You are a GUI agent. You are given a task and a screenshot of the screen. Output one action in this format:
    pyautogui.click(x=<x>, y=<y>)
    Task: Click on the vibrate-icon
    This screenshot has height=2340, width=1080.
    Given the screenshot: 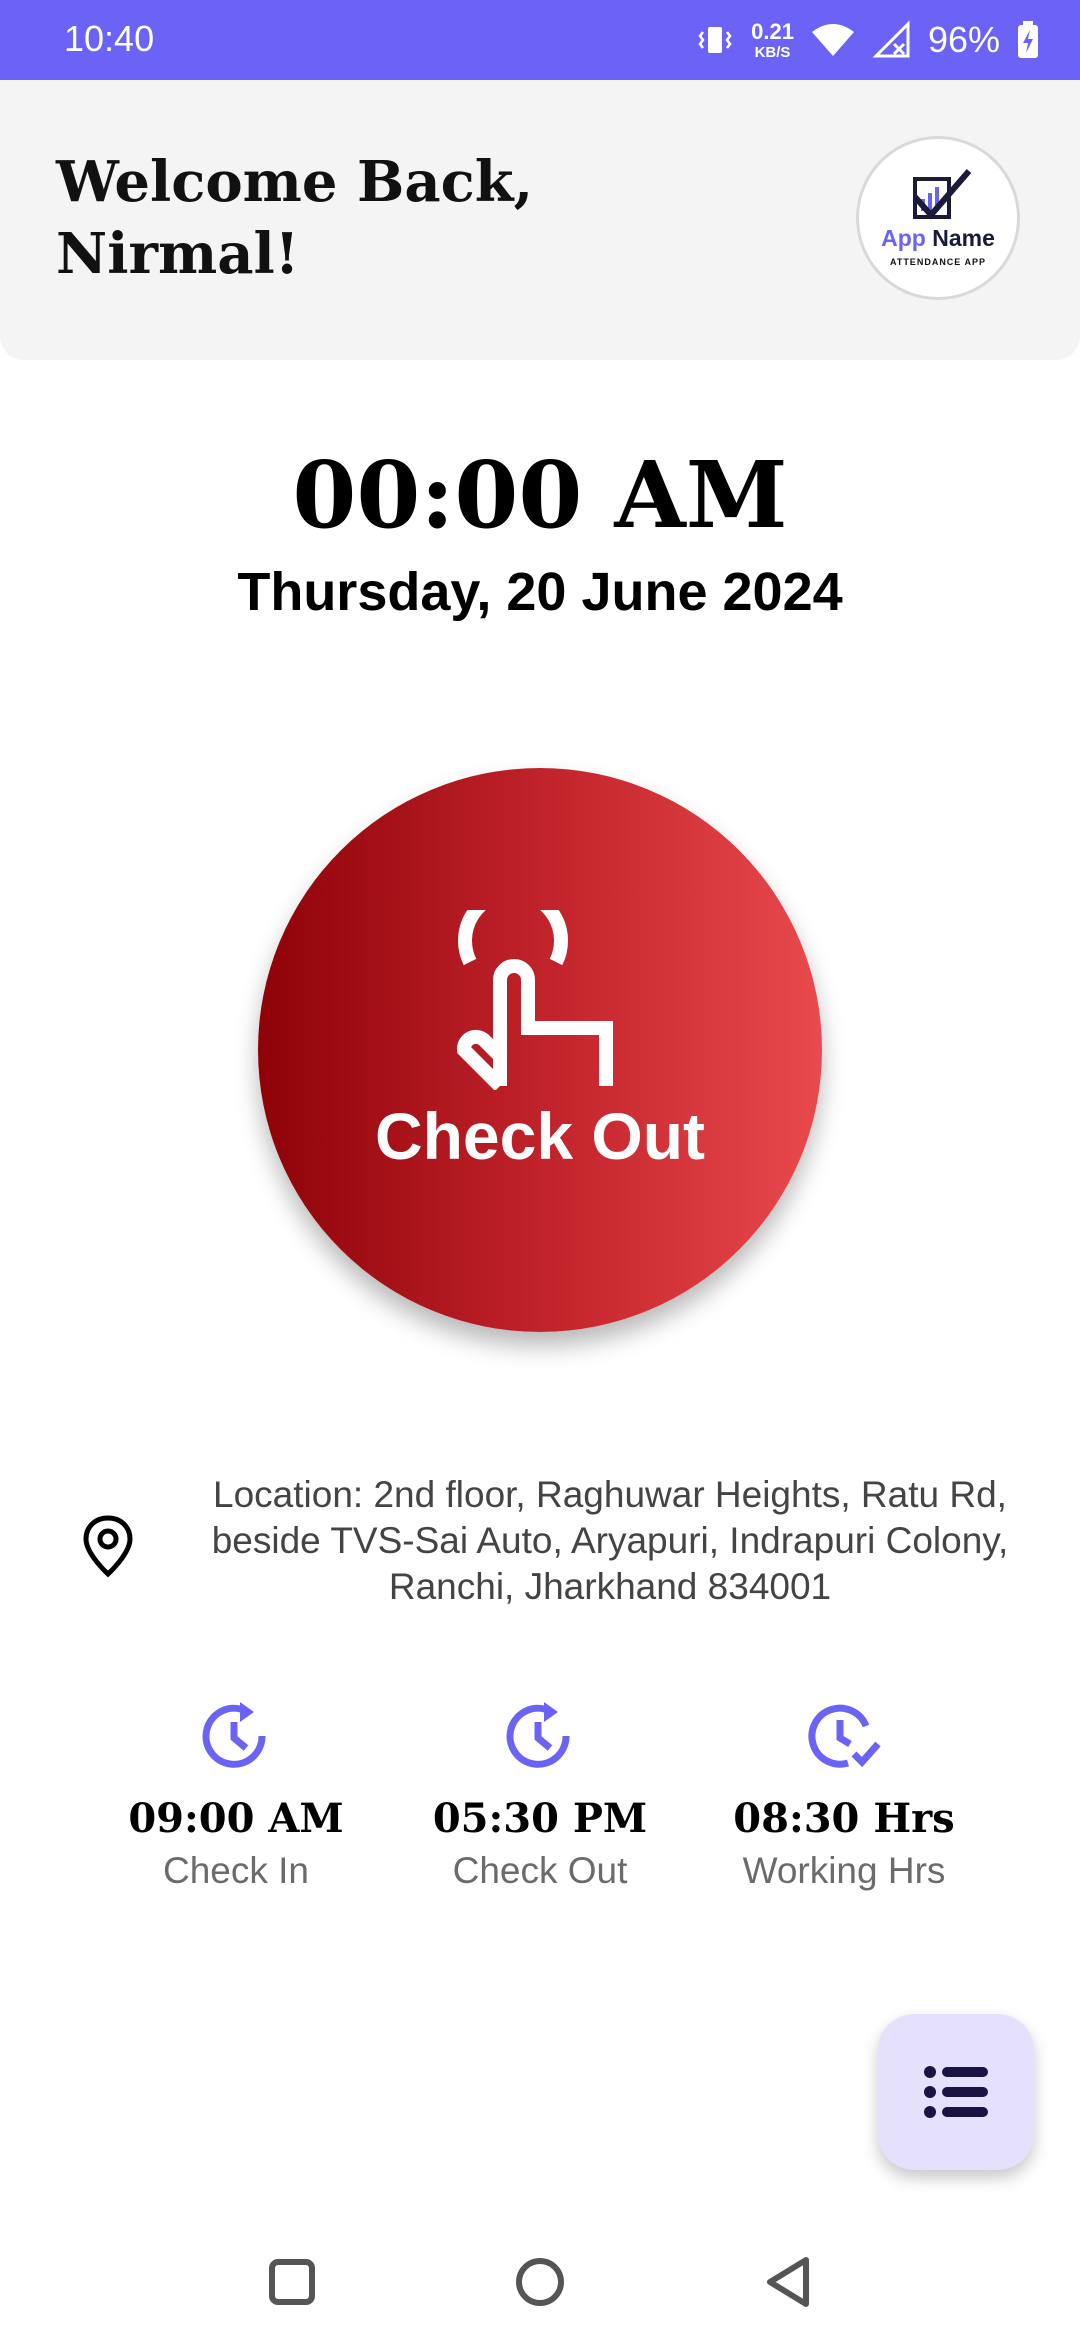 What is the action you would take?
    pyautogui.click(x=715, y=40)
    